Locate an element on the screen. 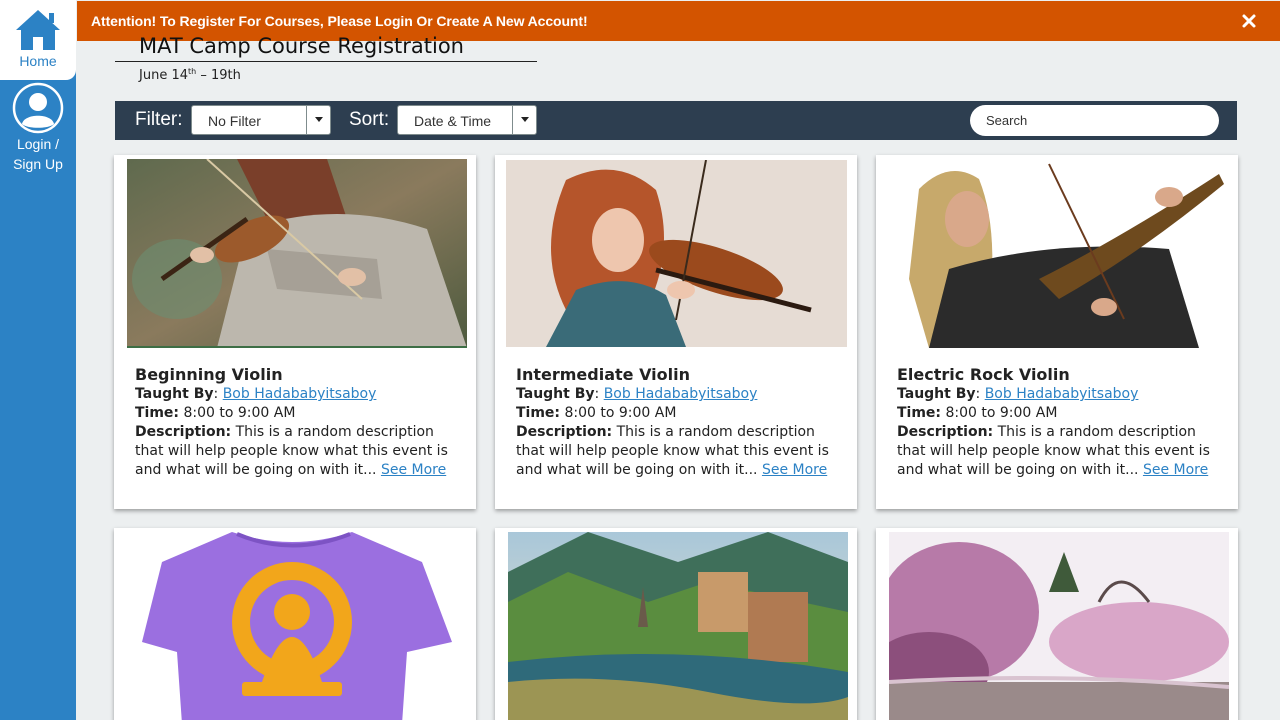  course-title: Intermediate Violin is located at coordinates (603, 374).